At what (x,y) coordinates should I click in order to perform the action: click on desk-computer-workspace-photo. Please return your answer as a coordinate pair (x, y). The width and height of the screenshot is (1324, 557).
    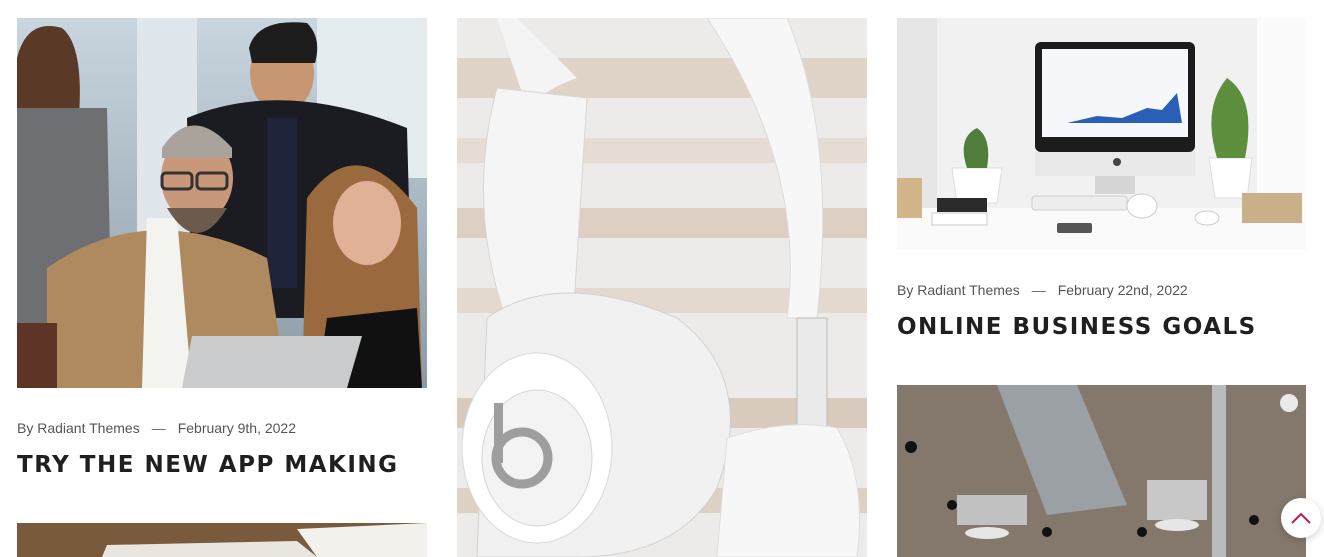
    Looking at the image, I should click on (1101, 134).